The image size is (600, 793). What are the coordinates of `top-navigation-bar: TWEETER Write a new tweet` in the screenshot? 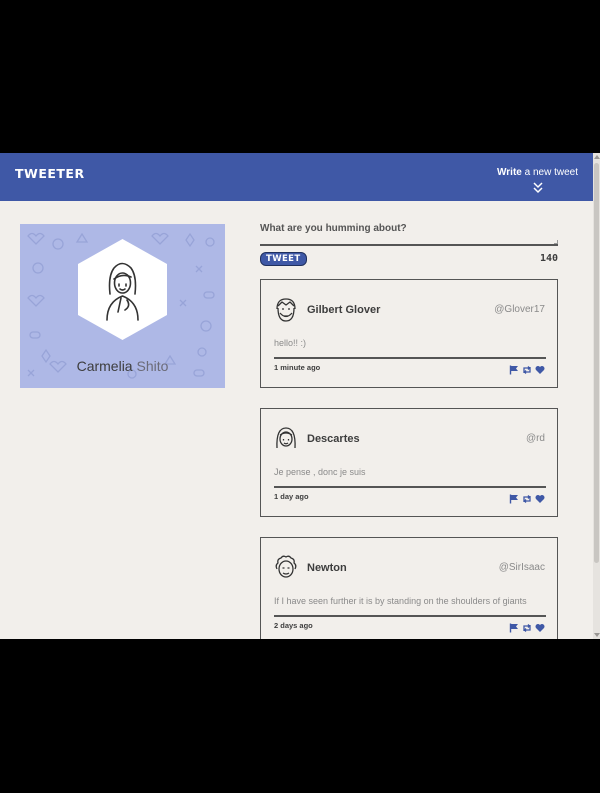 It's located at (296, 177).